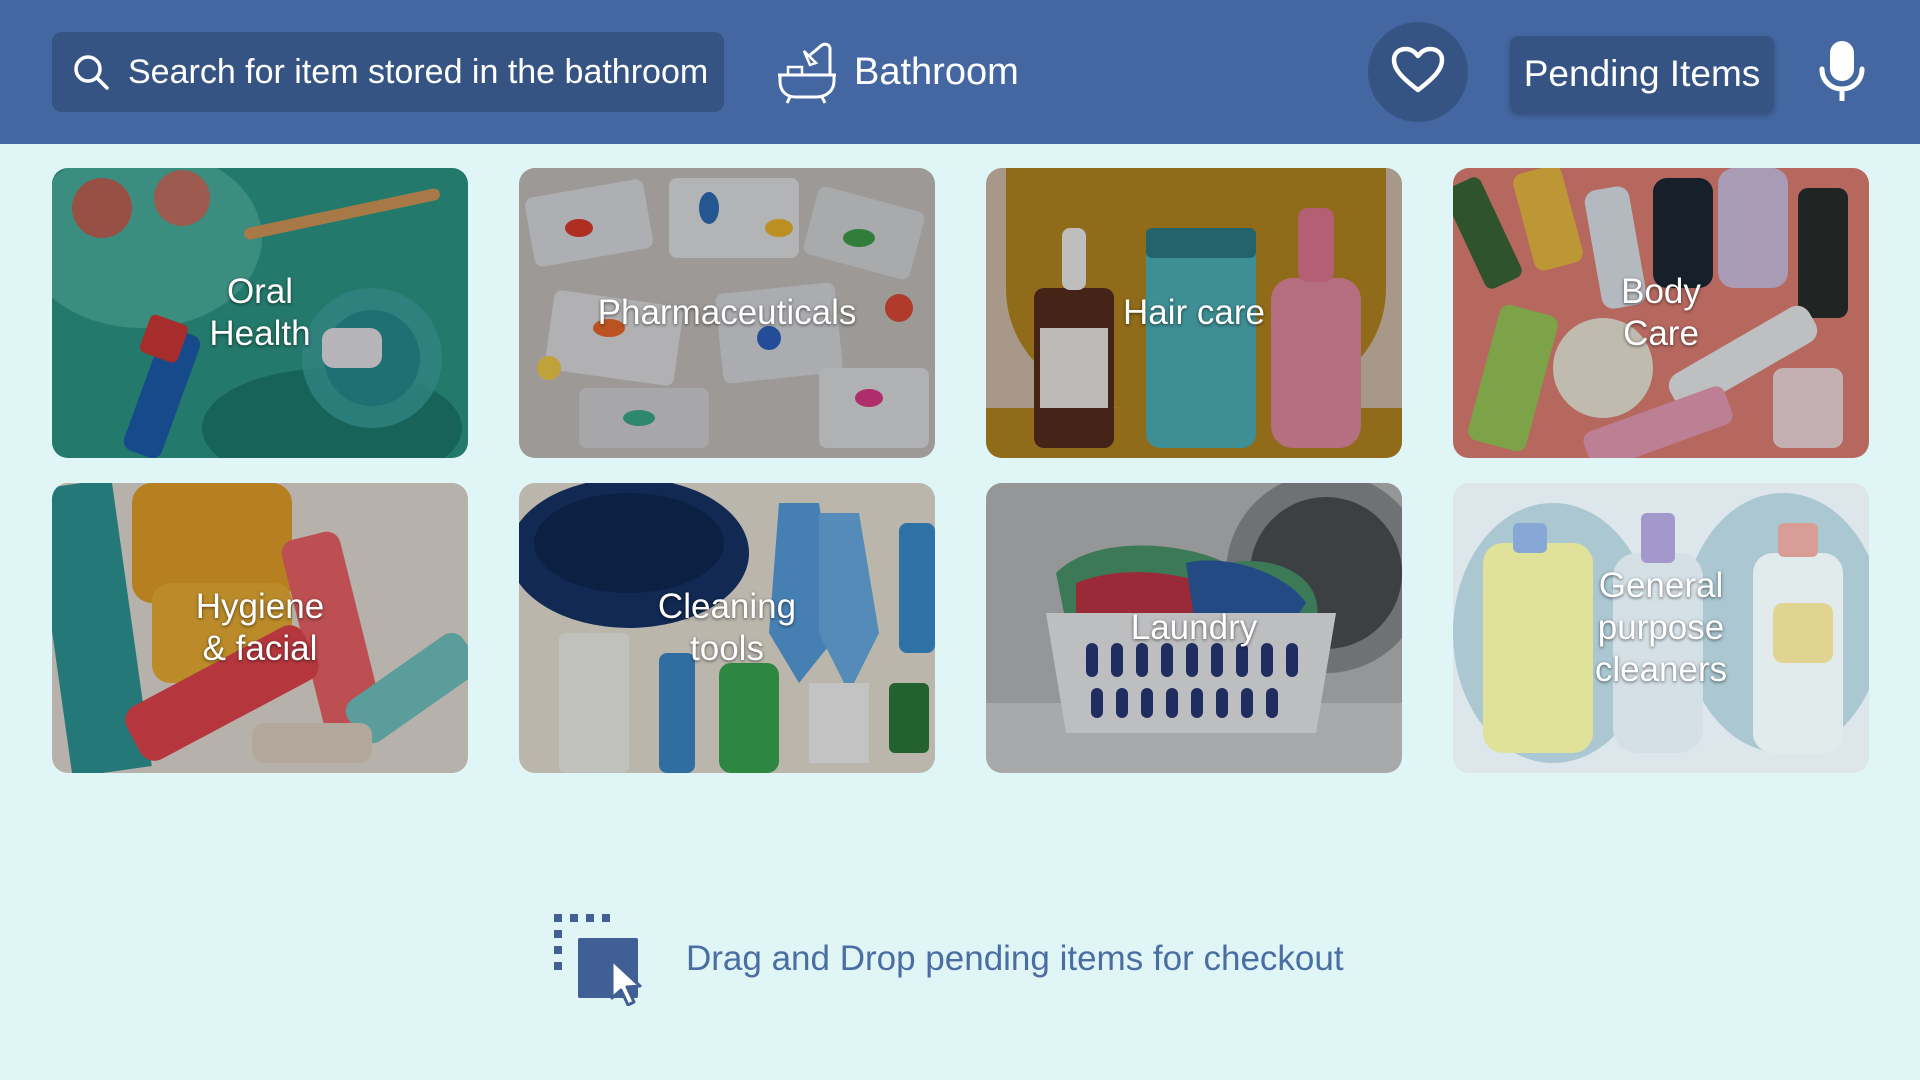 Image resolution: width=1920 pixels, height=1080 pixels. I want to click on category-tile-hygiene-facial: Hygiene & facial, so click(260, 628).